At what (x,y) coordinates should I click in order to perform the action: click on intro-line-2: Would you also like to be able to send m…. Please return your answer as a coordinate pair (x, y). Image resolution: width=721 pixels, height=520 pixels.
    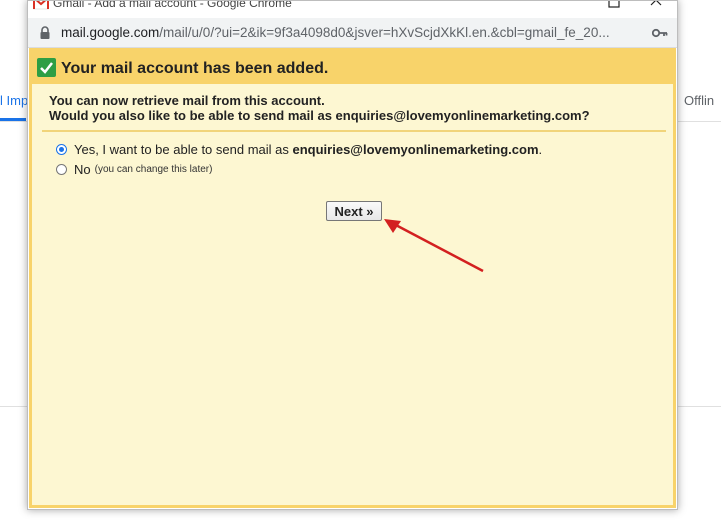
    Looking at the image, I should click on (319, 115).